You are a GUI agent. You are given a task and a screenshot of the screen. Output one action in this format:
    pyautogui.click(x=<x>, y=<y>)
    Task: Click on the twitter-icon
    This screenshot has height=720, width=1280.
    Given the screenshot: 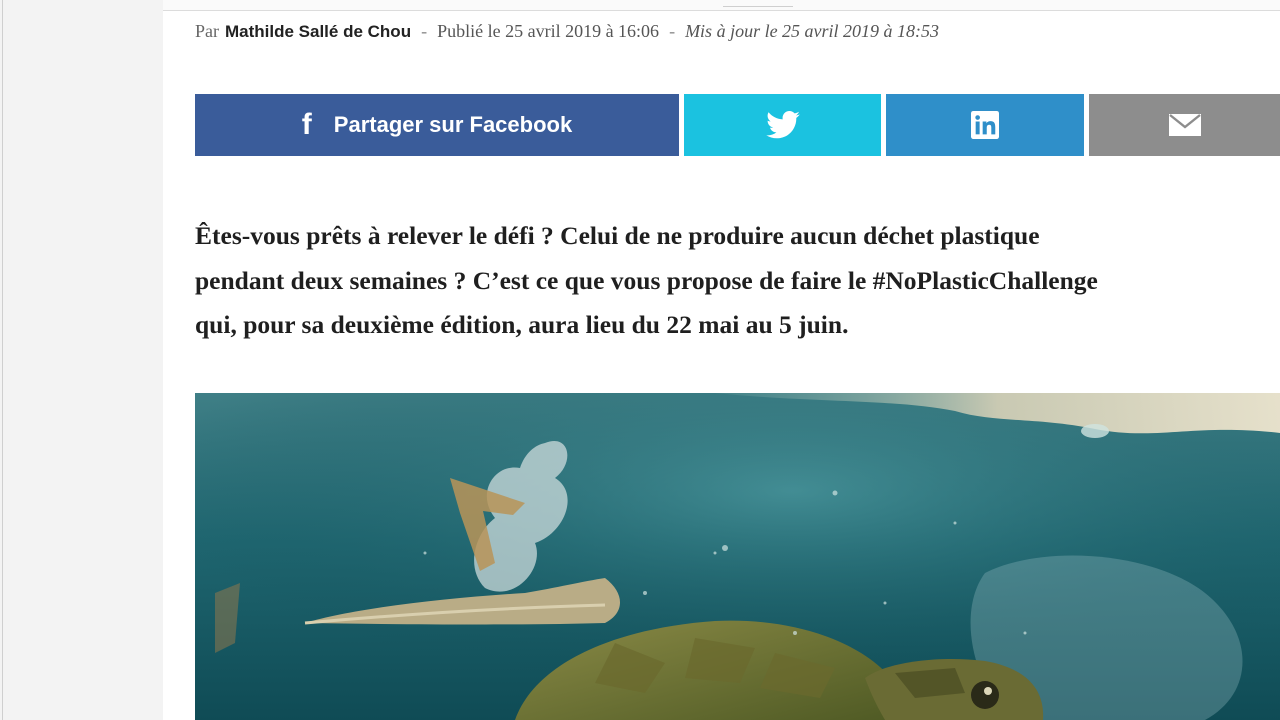 What is the action you would take?
    pyautogui.click(x=782, y=125)
    